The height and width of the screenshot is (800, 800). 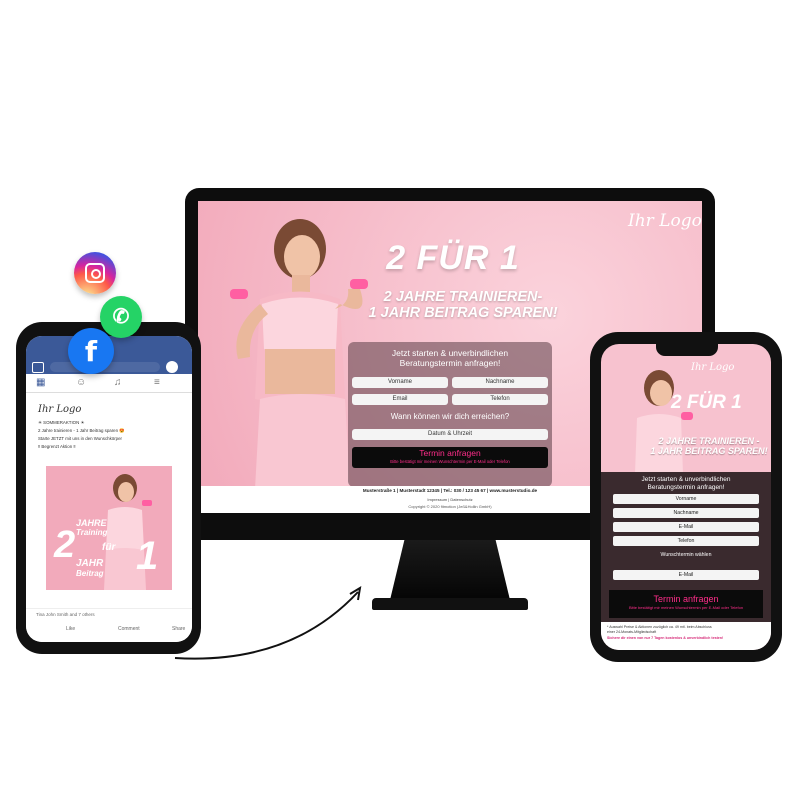 I want to click on camera-icon, so click(x=38, y=367).